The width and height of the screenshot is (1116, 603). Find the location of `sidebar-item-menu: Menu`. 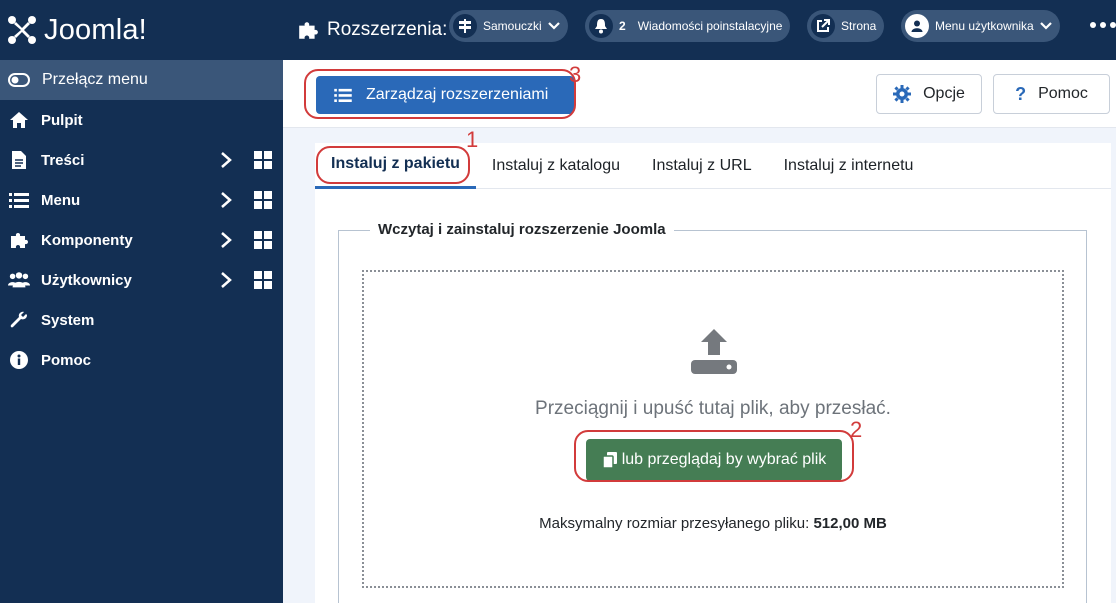

sidebar-item-menu: Menu is located at coordinates (141, 200).